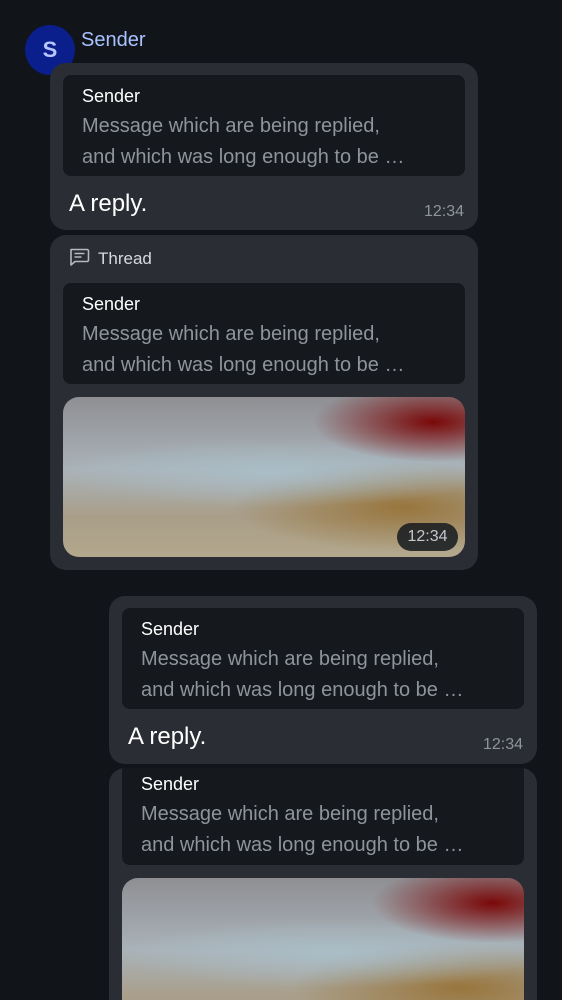  What do you see at coordinates (323, 939) in the screenshot?
I see `image-attachment` at bounding box center [323, 939].